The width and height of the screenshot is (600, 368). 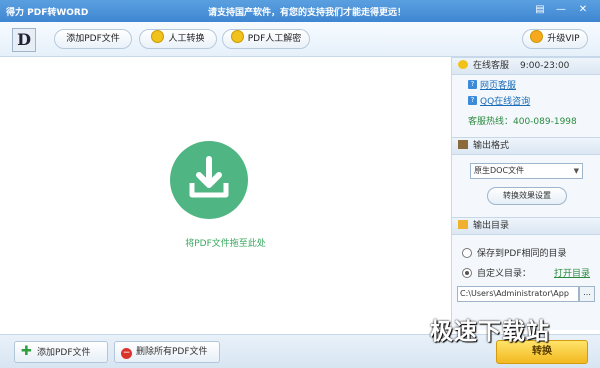 I want to click on toolbar: D 添加PDF文件 人工转换 PDF人工解密 升级VIP, so click(x=300, y=39).